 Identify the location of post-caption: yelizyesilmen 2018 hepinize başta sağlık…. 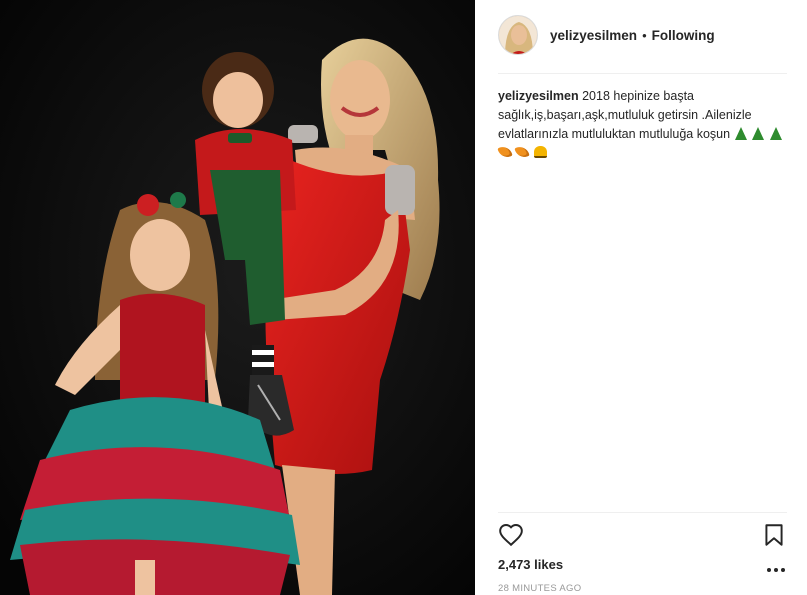
(642, 125).